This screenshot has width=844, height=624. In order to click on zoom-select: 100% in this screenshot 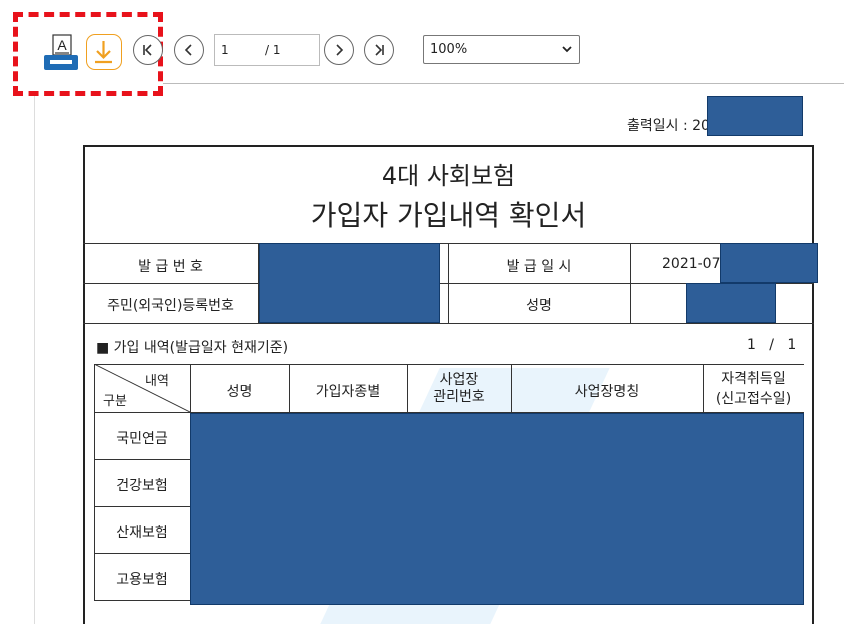, I will do `click(501, 49)`.